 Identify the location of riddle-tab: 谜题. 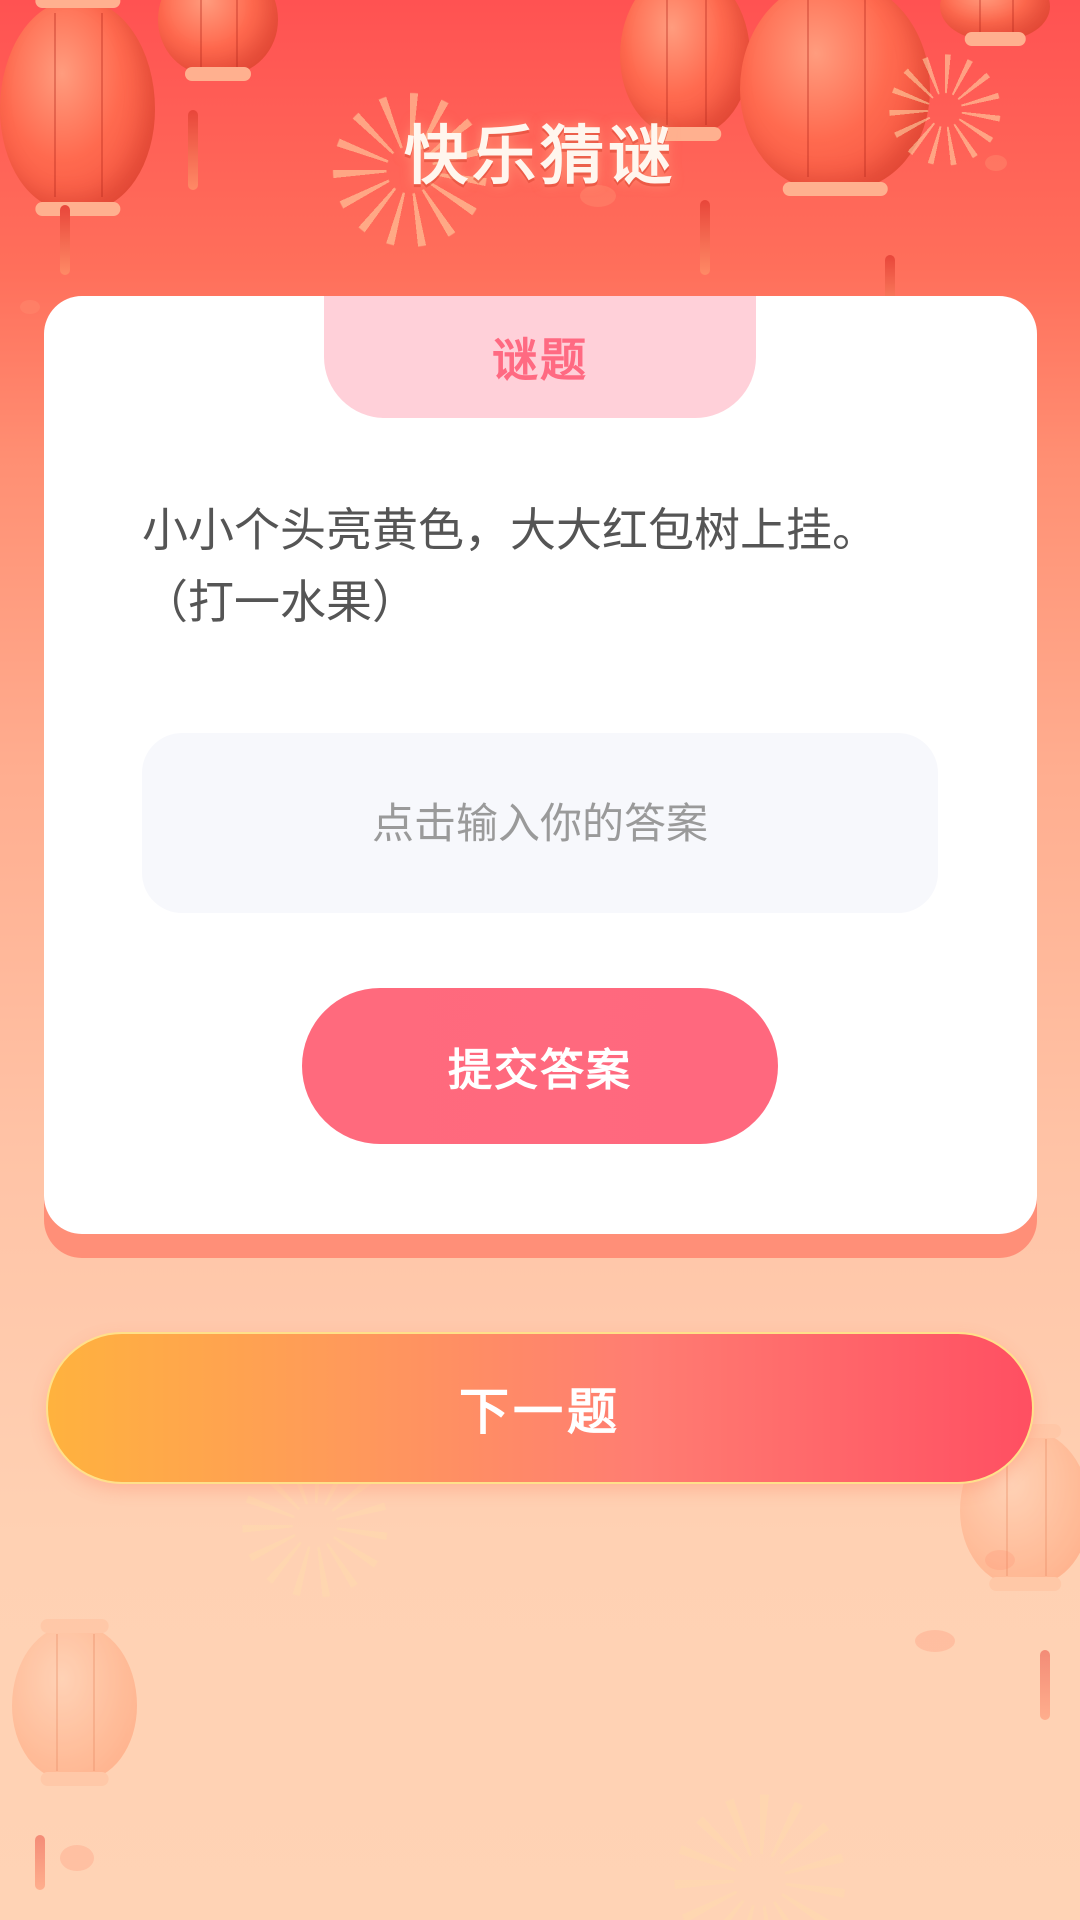
(540, 357).